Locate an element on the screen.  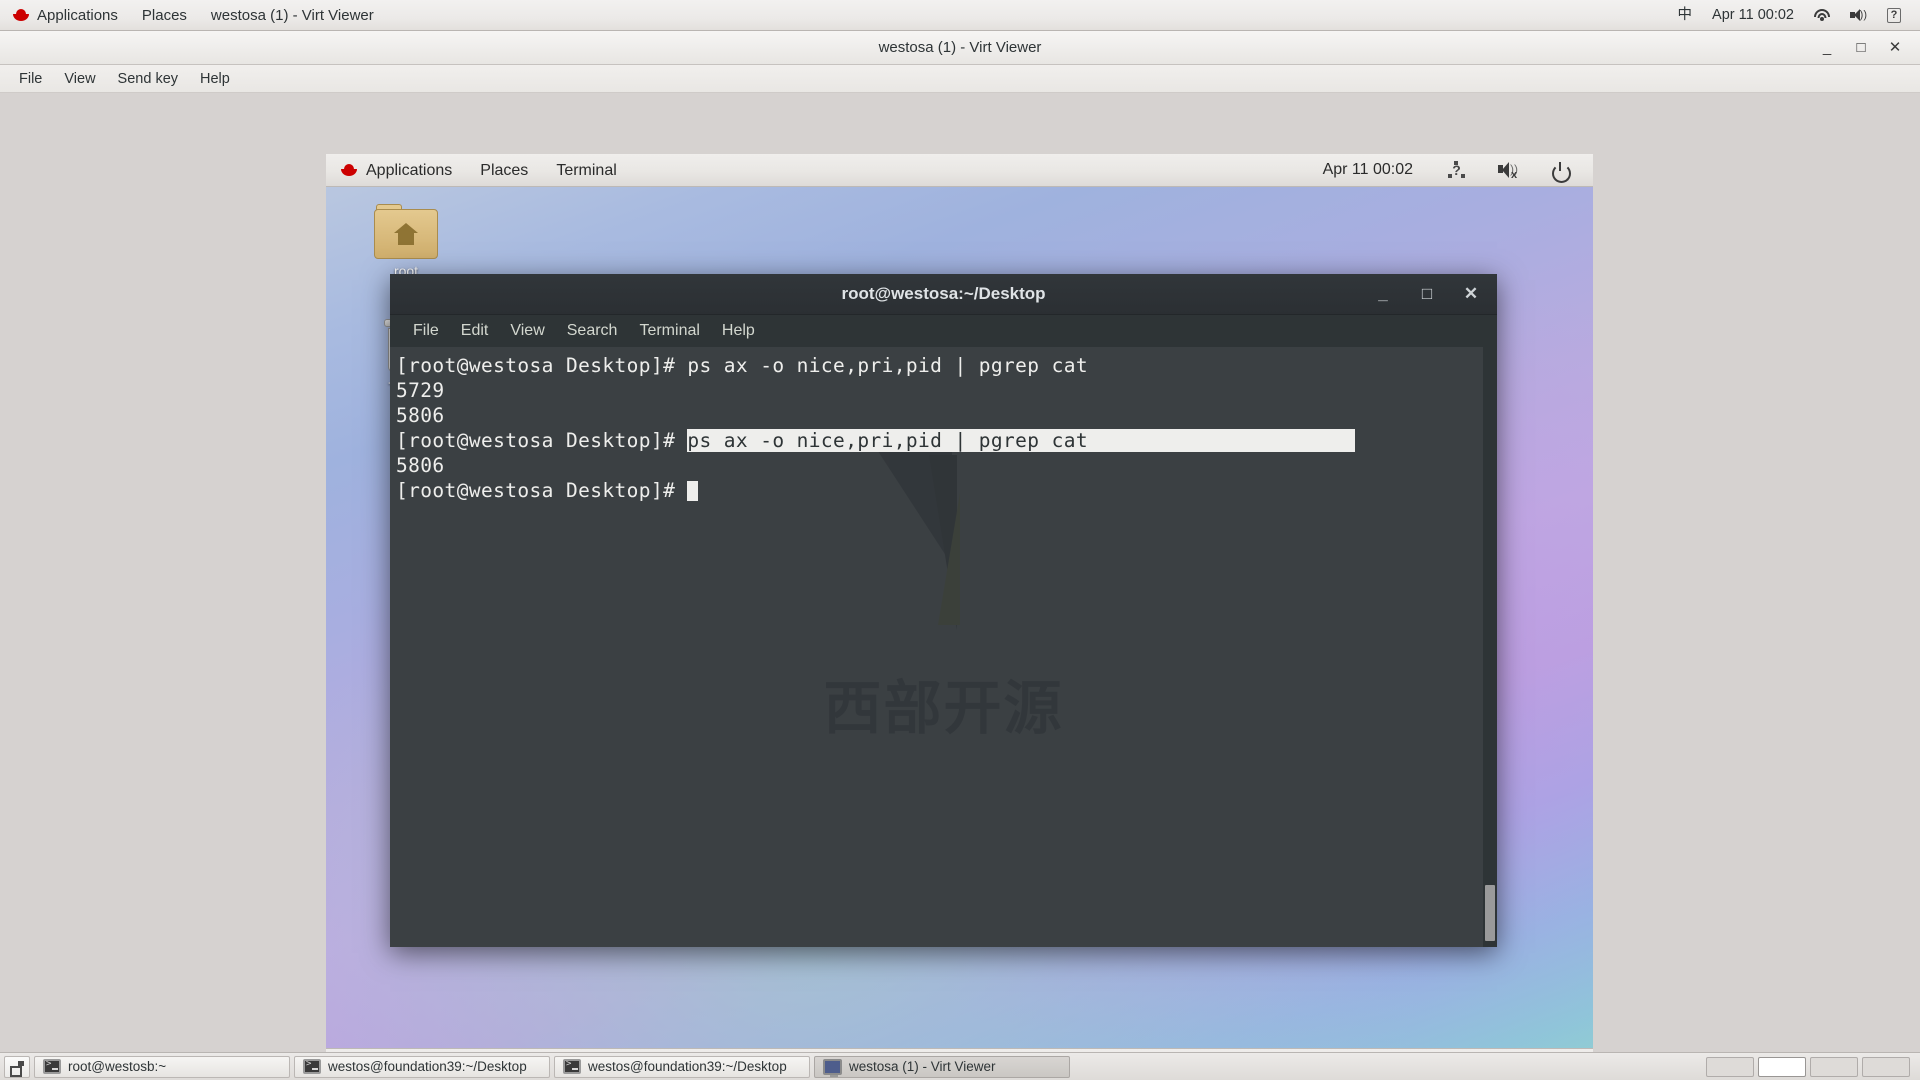
input-method-icon is located at coordinates (1456, 170).